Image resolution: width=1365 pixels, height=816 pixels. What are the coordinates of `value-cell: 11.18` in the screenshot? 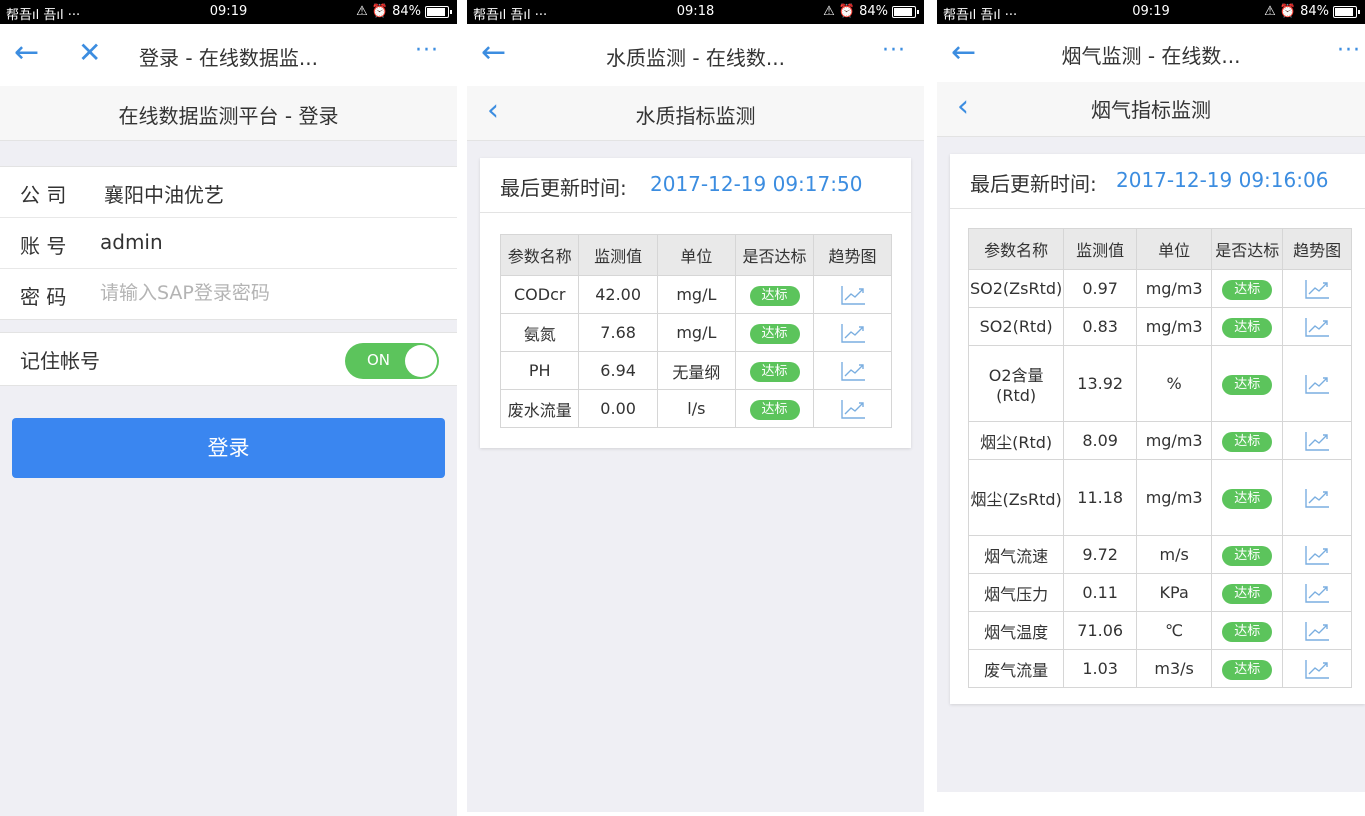 It's located at (1100, 497).